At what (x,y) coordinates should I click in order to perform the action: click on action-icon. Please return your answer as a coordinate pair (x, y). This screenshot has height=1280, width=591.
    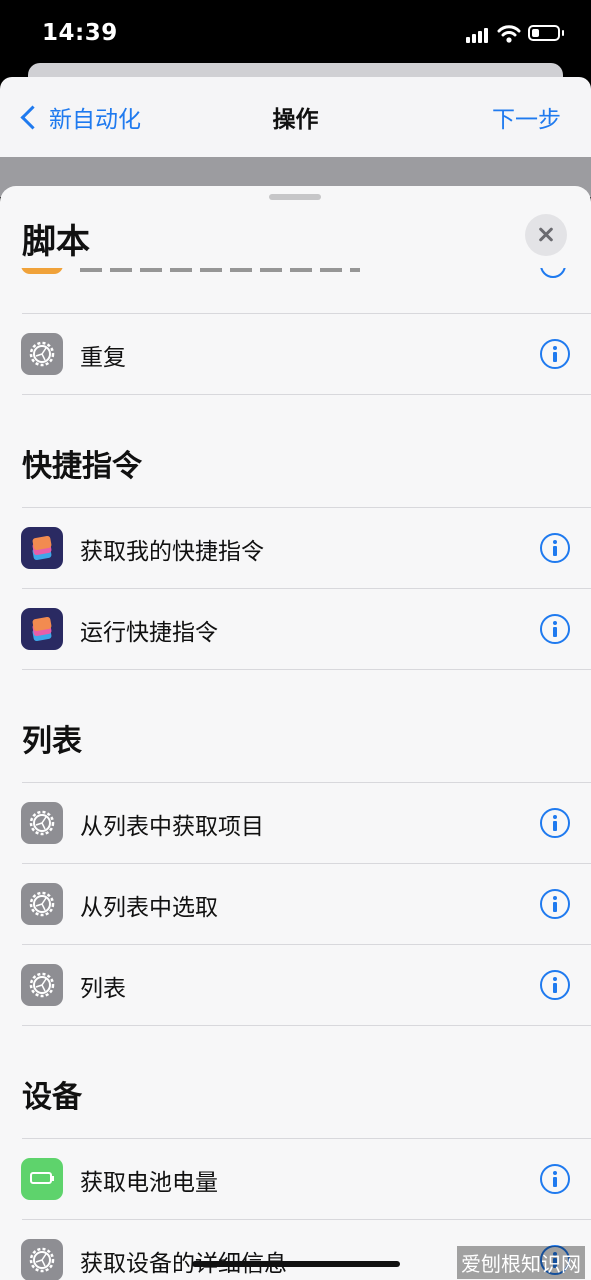
    Looking at the image, I should click on (42, 271).